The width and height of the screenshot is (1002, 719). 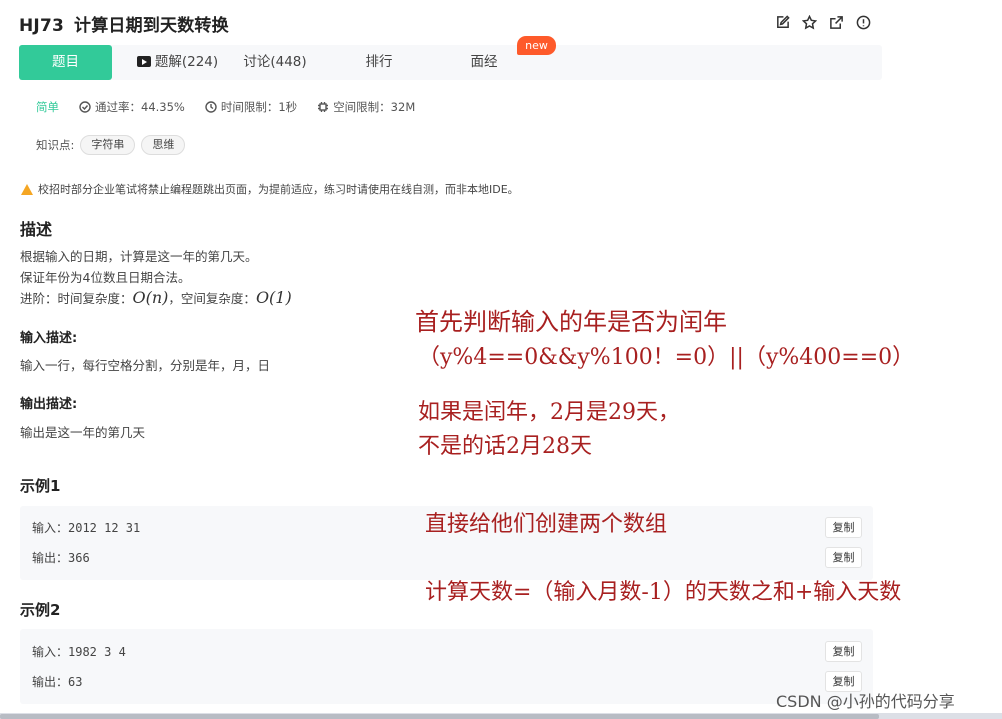 I want to click on description-line: 根据输入的日期，计算是这一年的第几天。, so click(x=139, y=256).